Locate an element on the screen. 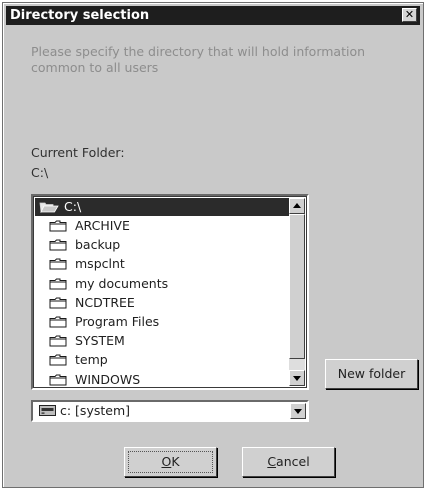  folder-item-root: C:\ is located at coordinates (162, 207).